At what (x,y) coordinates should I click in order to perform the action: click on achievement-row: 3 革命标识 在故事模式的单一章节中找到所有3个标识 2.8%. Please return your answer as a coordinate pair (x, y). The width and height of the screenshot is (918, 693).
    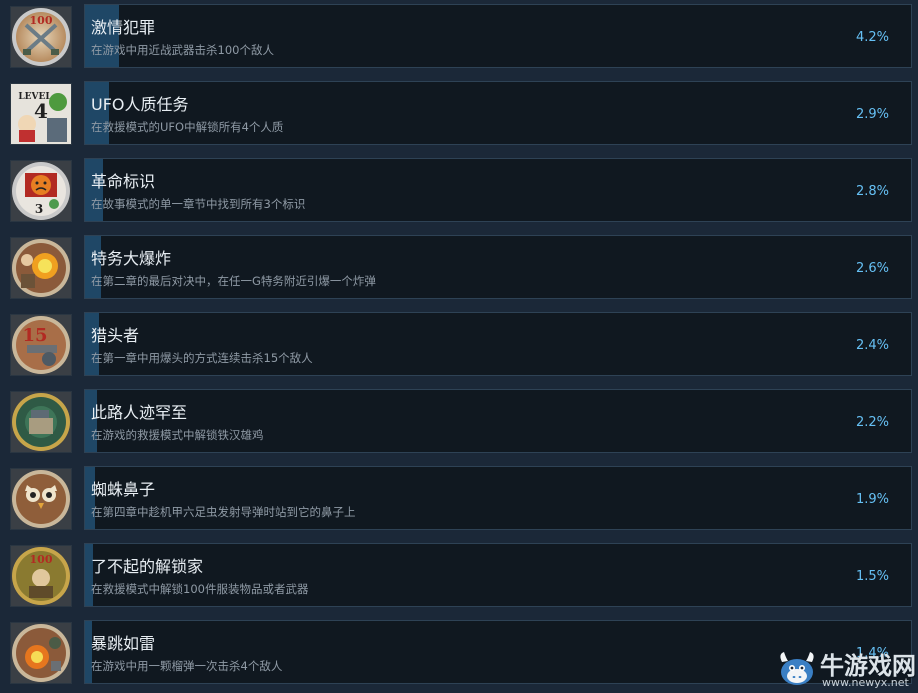
    Looking at the image, I should click on (459, 190).